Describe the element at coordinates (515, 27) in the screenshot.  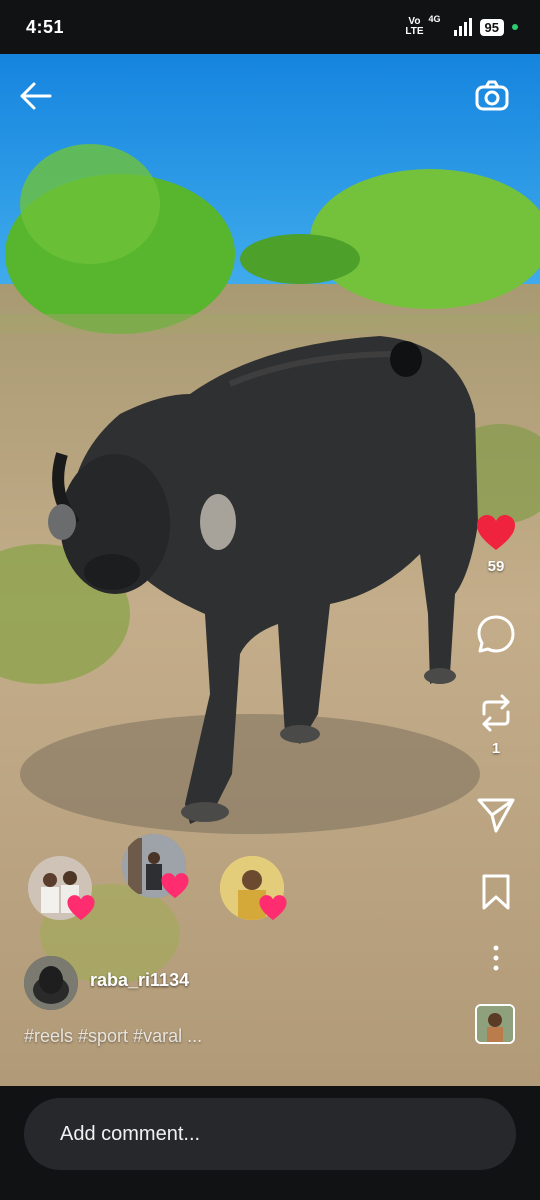
I see `privacy-dot` at that location.